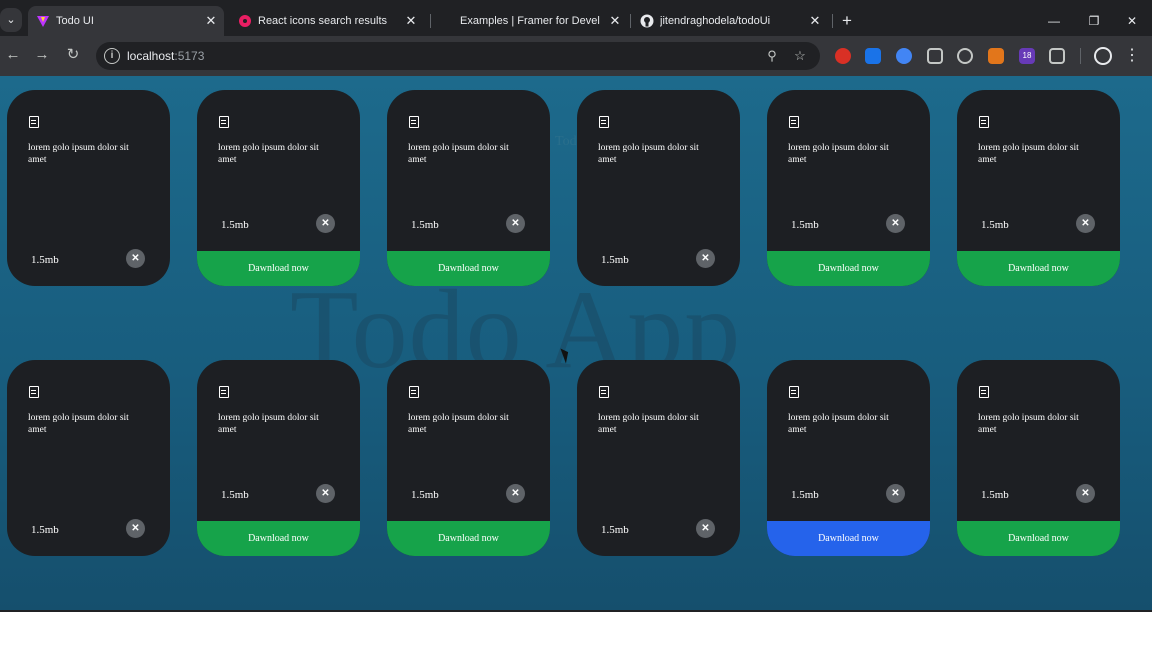 This screenshot has width=1152, height=648. Describe the element at coordinates (1057, 56) in the screenshot. I see `extensions-puzzle-icon` at that location.